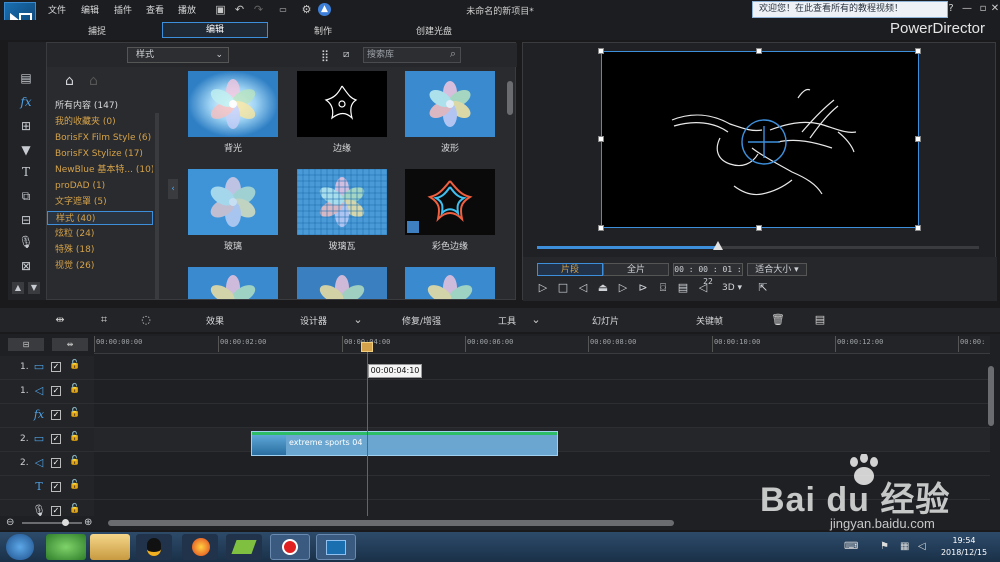 The image size is (1000, 562). Describe the element at coordinates (708, 274) in the screenshot. I see `timecode-display: 00 : 00 : 01 : 22` at that location.